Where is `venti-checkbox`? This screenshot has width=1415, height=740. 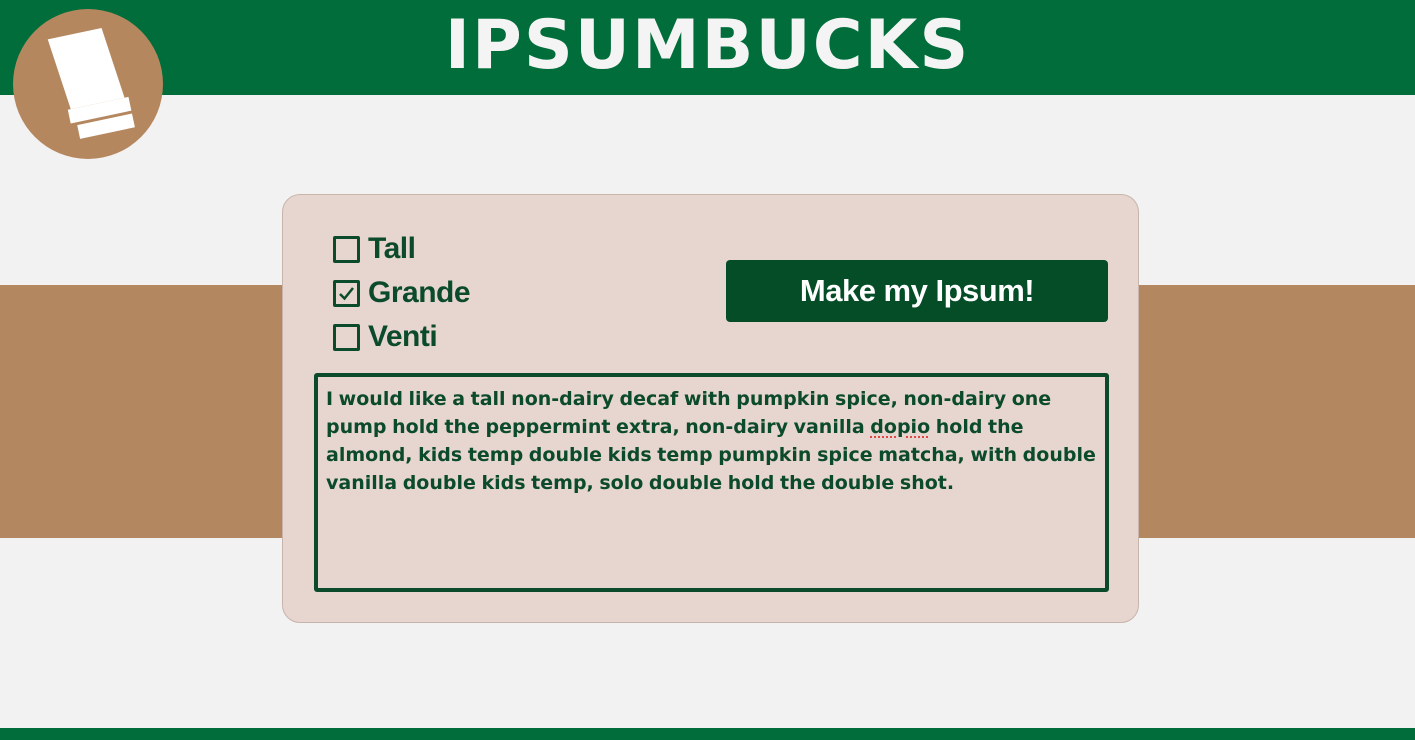 venti-checkbox is located at coordinates (346, 337).